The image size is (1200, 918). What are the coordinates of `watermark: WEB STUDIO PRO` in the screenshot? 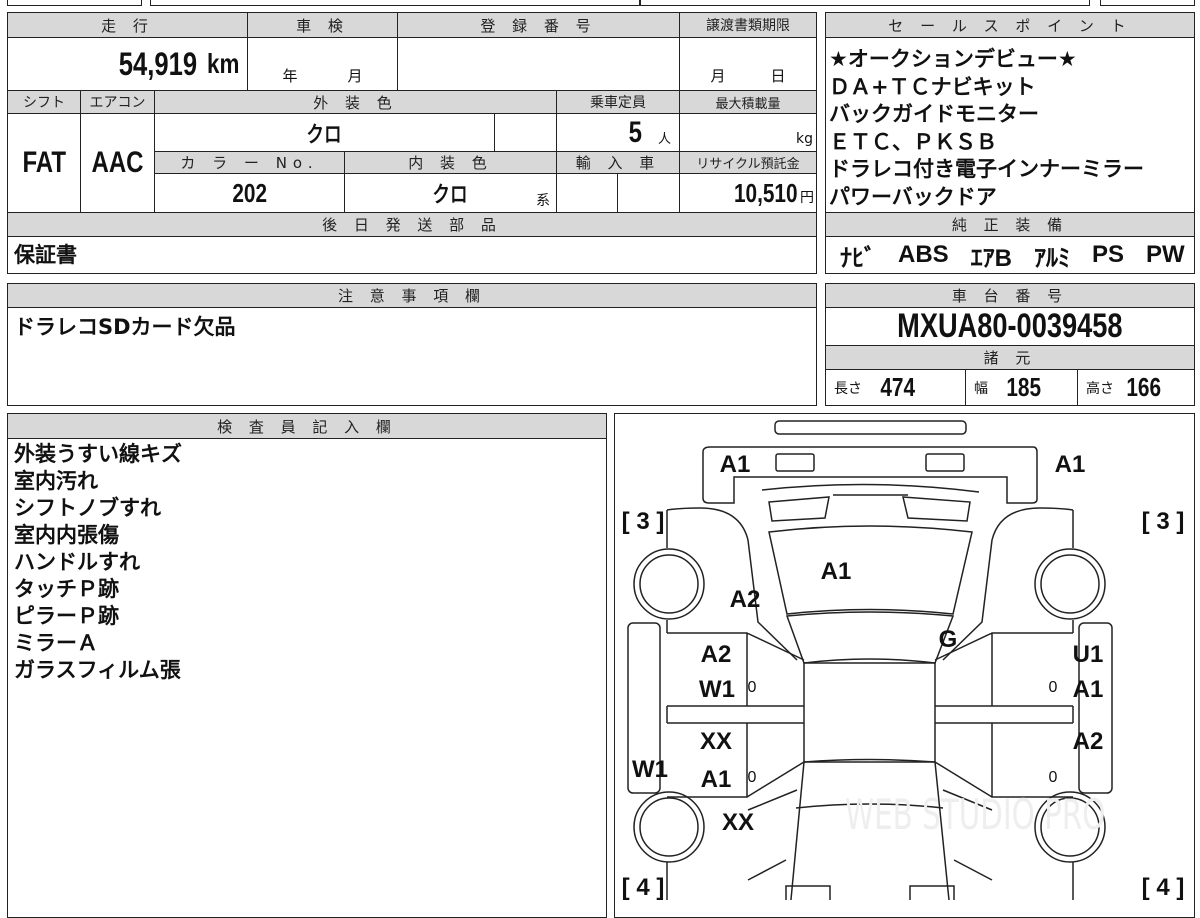 It's located at (975, 814).